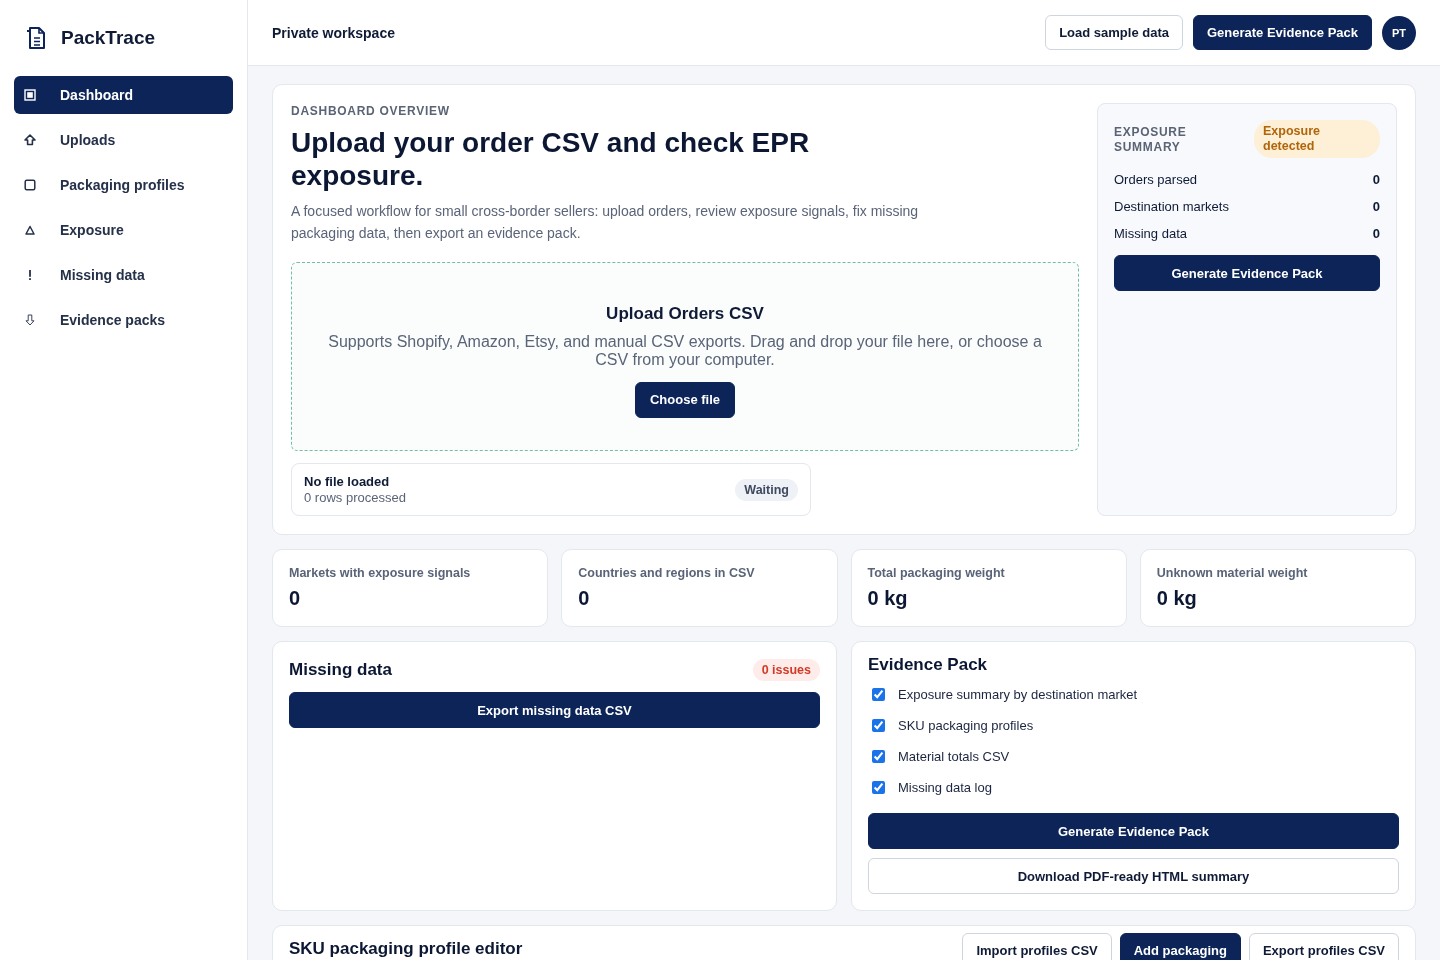 The image size is (1440, 960). Describe the element at coordinates (123, 140) in the screenshot. I see `nav-item: Uploads` at that location.